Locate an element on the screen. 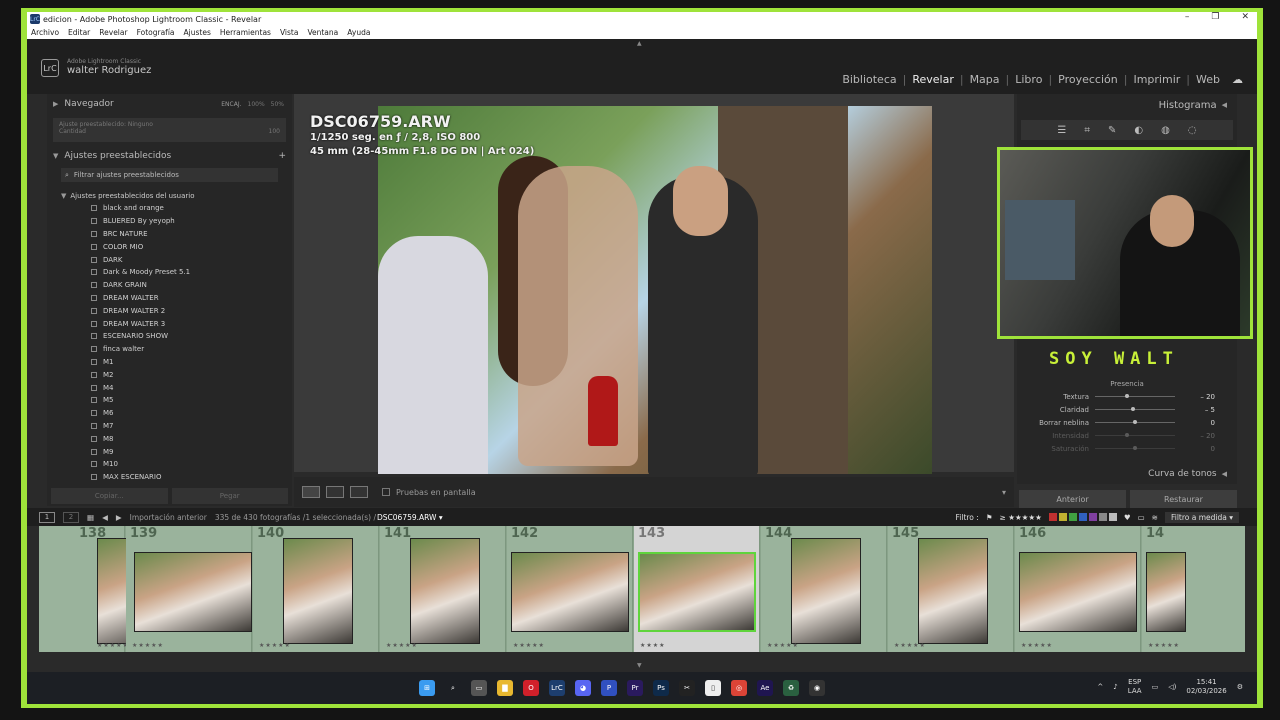 Image resolution: width=1280 pixels, height=720 pixels. preset-item: M4 is located at coordinates (169, 387).